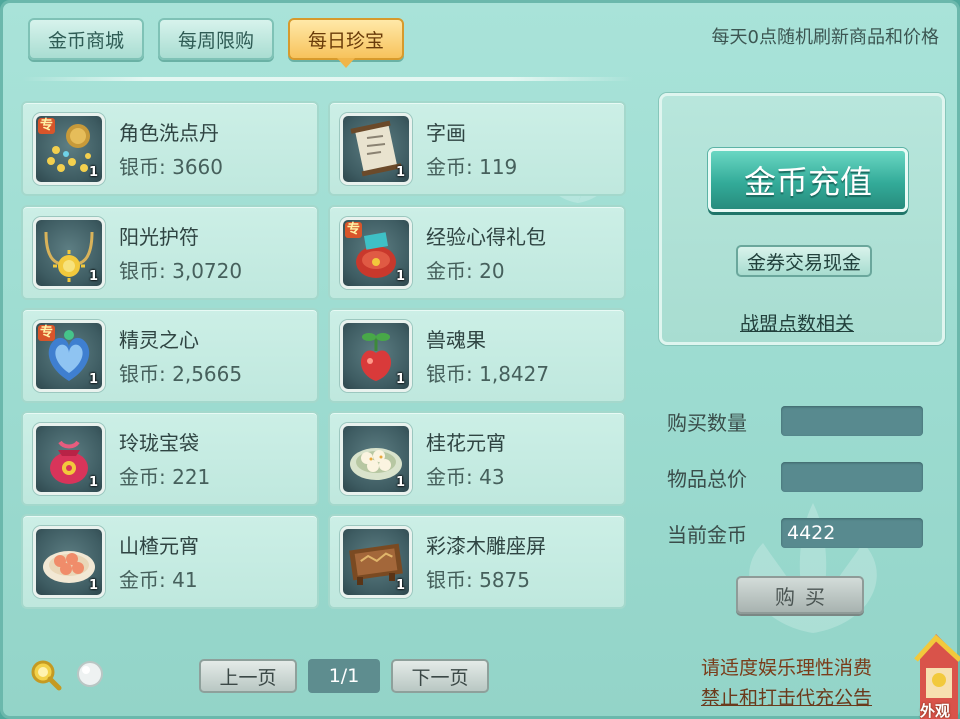 Image resolution: width=960 pixels, height=719 pixels. Describe the element at coordinates (248, 676) in the screenshot. I see `prev-page-button: 上一页` at that location.